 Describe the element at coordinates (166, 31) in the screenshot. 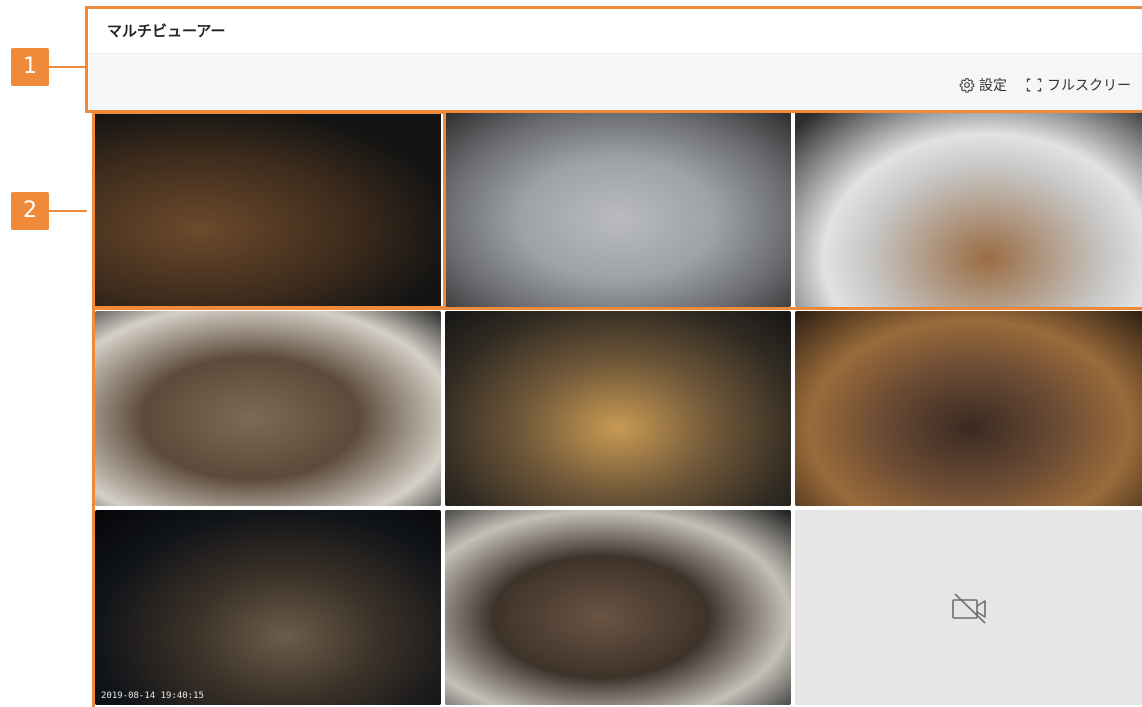

I see `page-title: マルチビューアー` at that location.